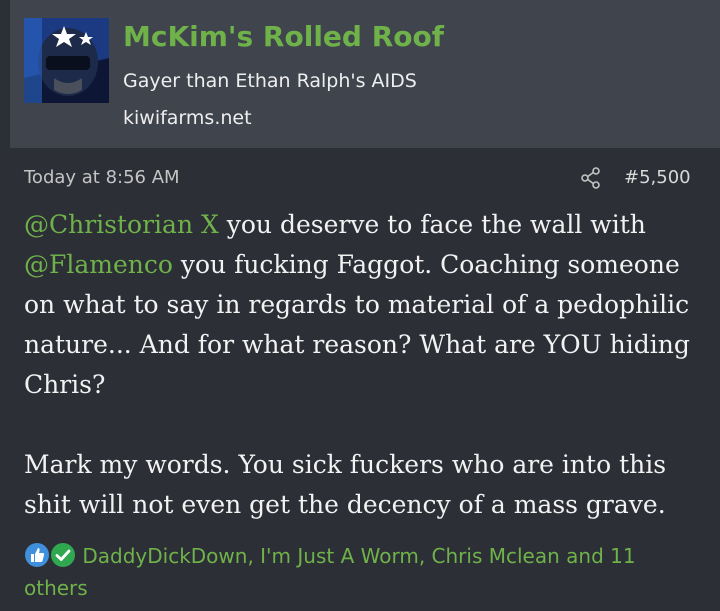 The image size is (720, 611). I want to click on thumbs-up-icon, so click(37, 555).